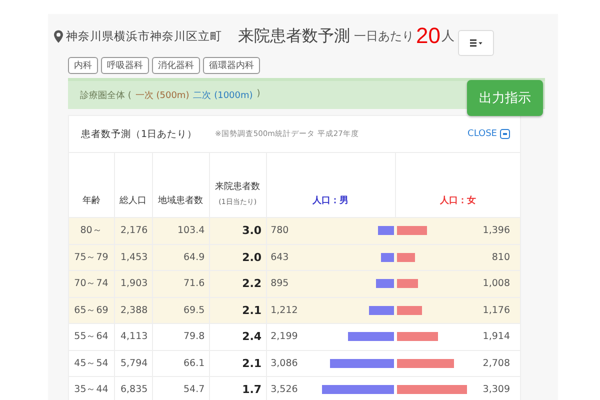  Describe the element at coordinates (194, 336) in the screenshot. I see `table-cell: 79.8` at that location.